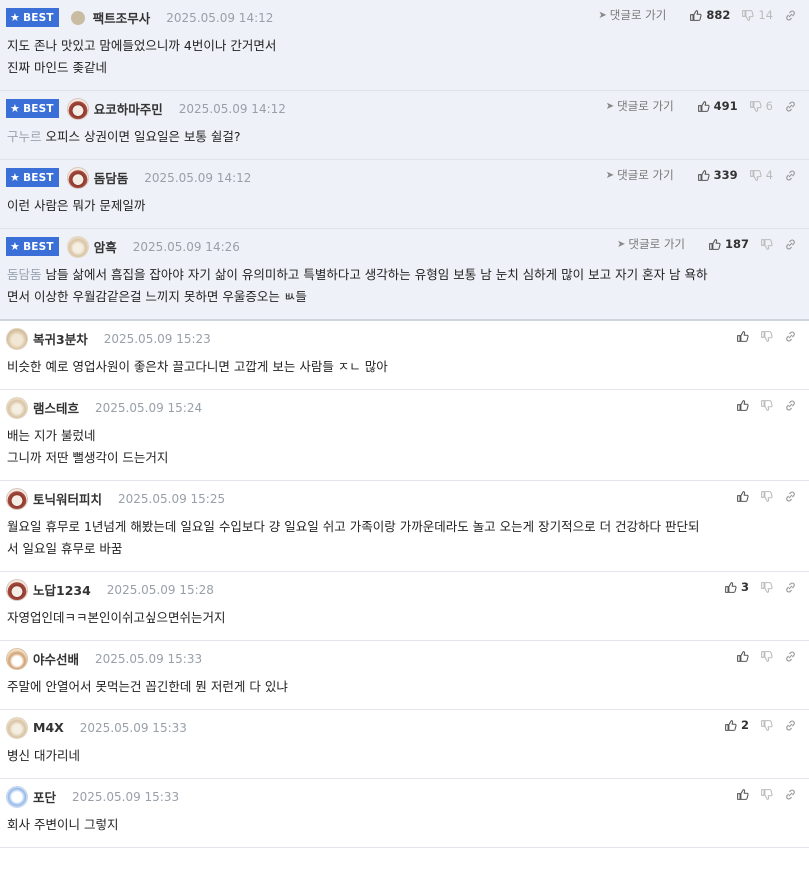 This screenshot has height=882, width=809. What do you see at coordinates (149, 407) in the screenshot?
I see `comment-date: 2025.05.09 15:24` at bounding box center [149, 407].